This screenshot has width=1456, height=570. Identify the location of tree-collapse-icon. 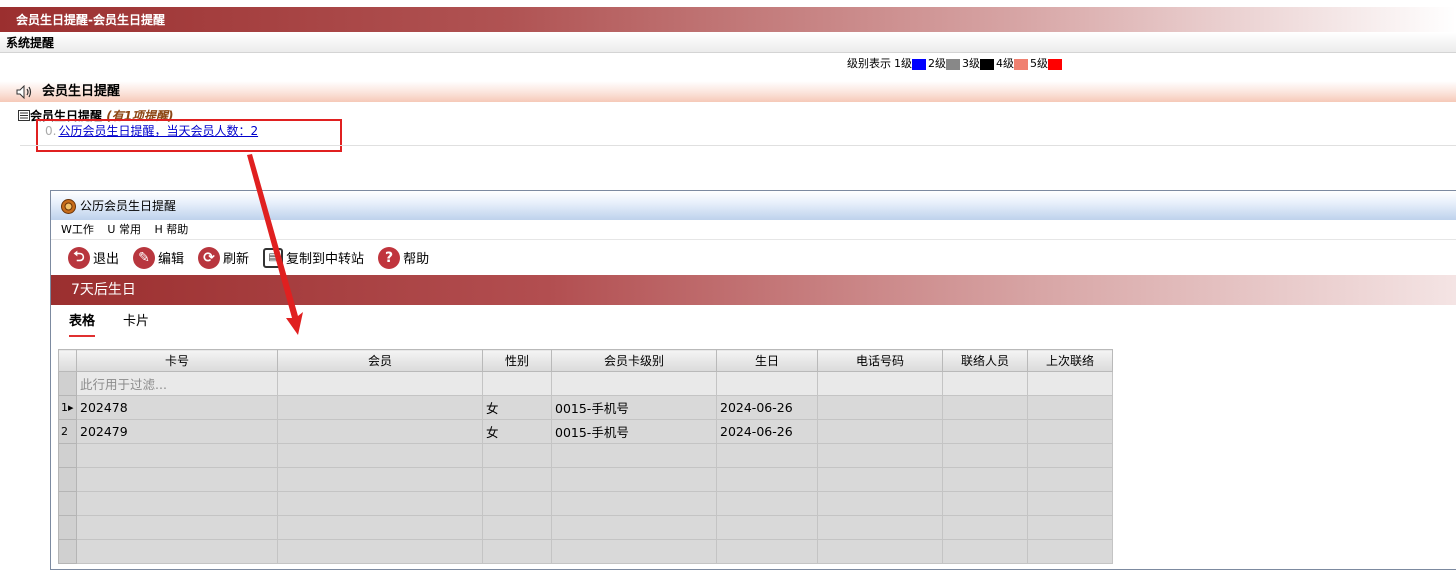
(24, 115).